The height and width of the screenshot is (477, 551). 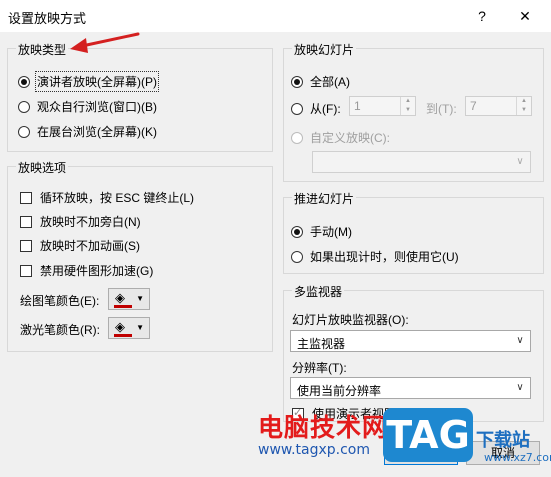 I want to click on pen-color-swatch, so click(x=123, y=306).